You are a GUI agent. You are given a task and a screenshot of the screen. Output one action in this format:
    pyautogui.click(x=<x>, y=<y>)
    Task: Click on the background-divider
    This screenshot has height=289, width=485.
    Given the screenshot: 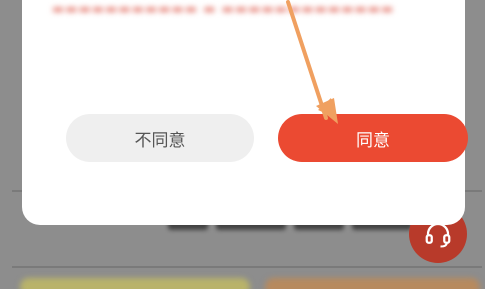 What is the action you would take?
    pyautogui.click(x=247, y=267)
    